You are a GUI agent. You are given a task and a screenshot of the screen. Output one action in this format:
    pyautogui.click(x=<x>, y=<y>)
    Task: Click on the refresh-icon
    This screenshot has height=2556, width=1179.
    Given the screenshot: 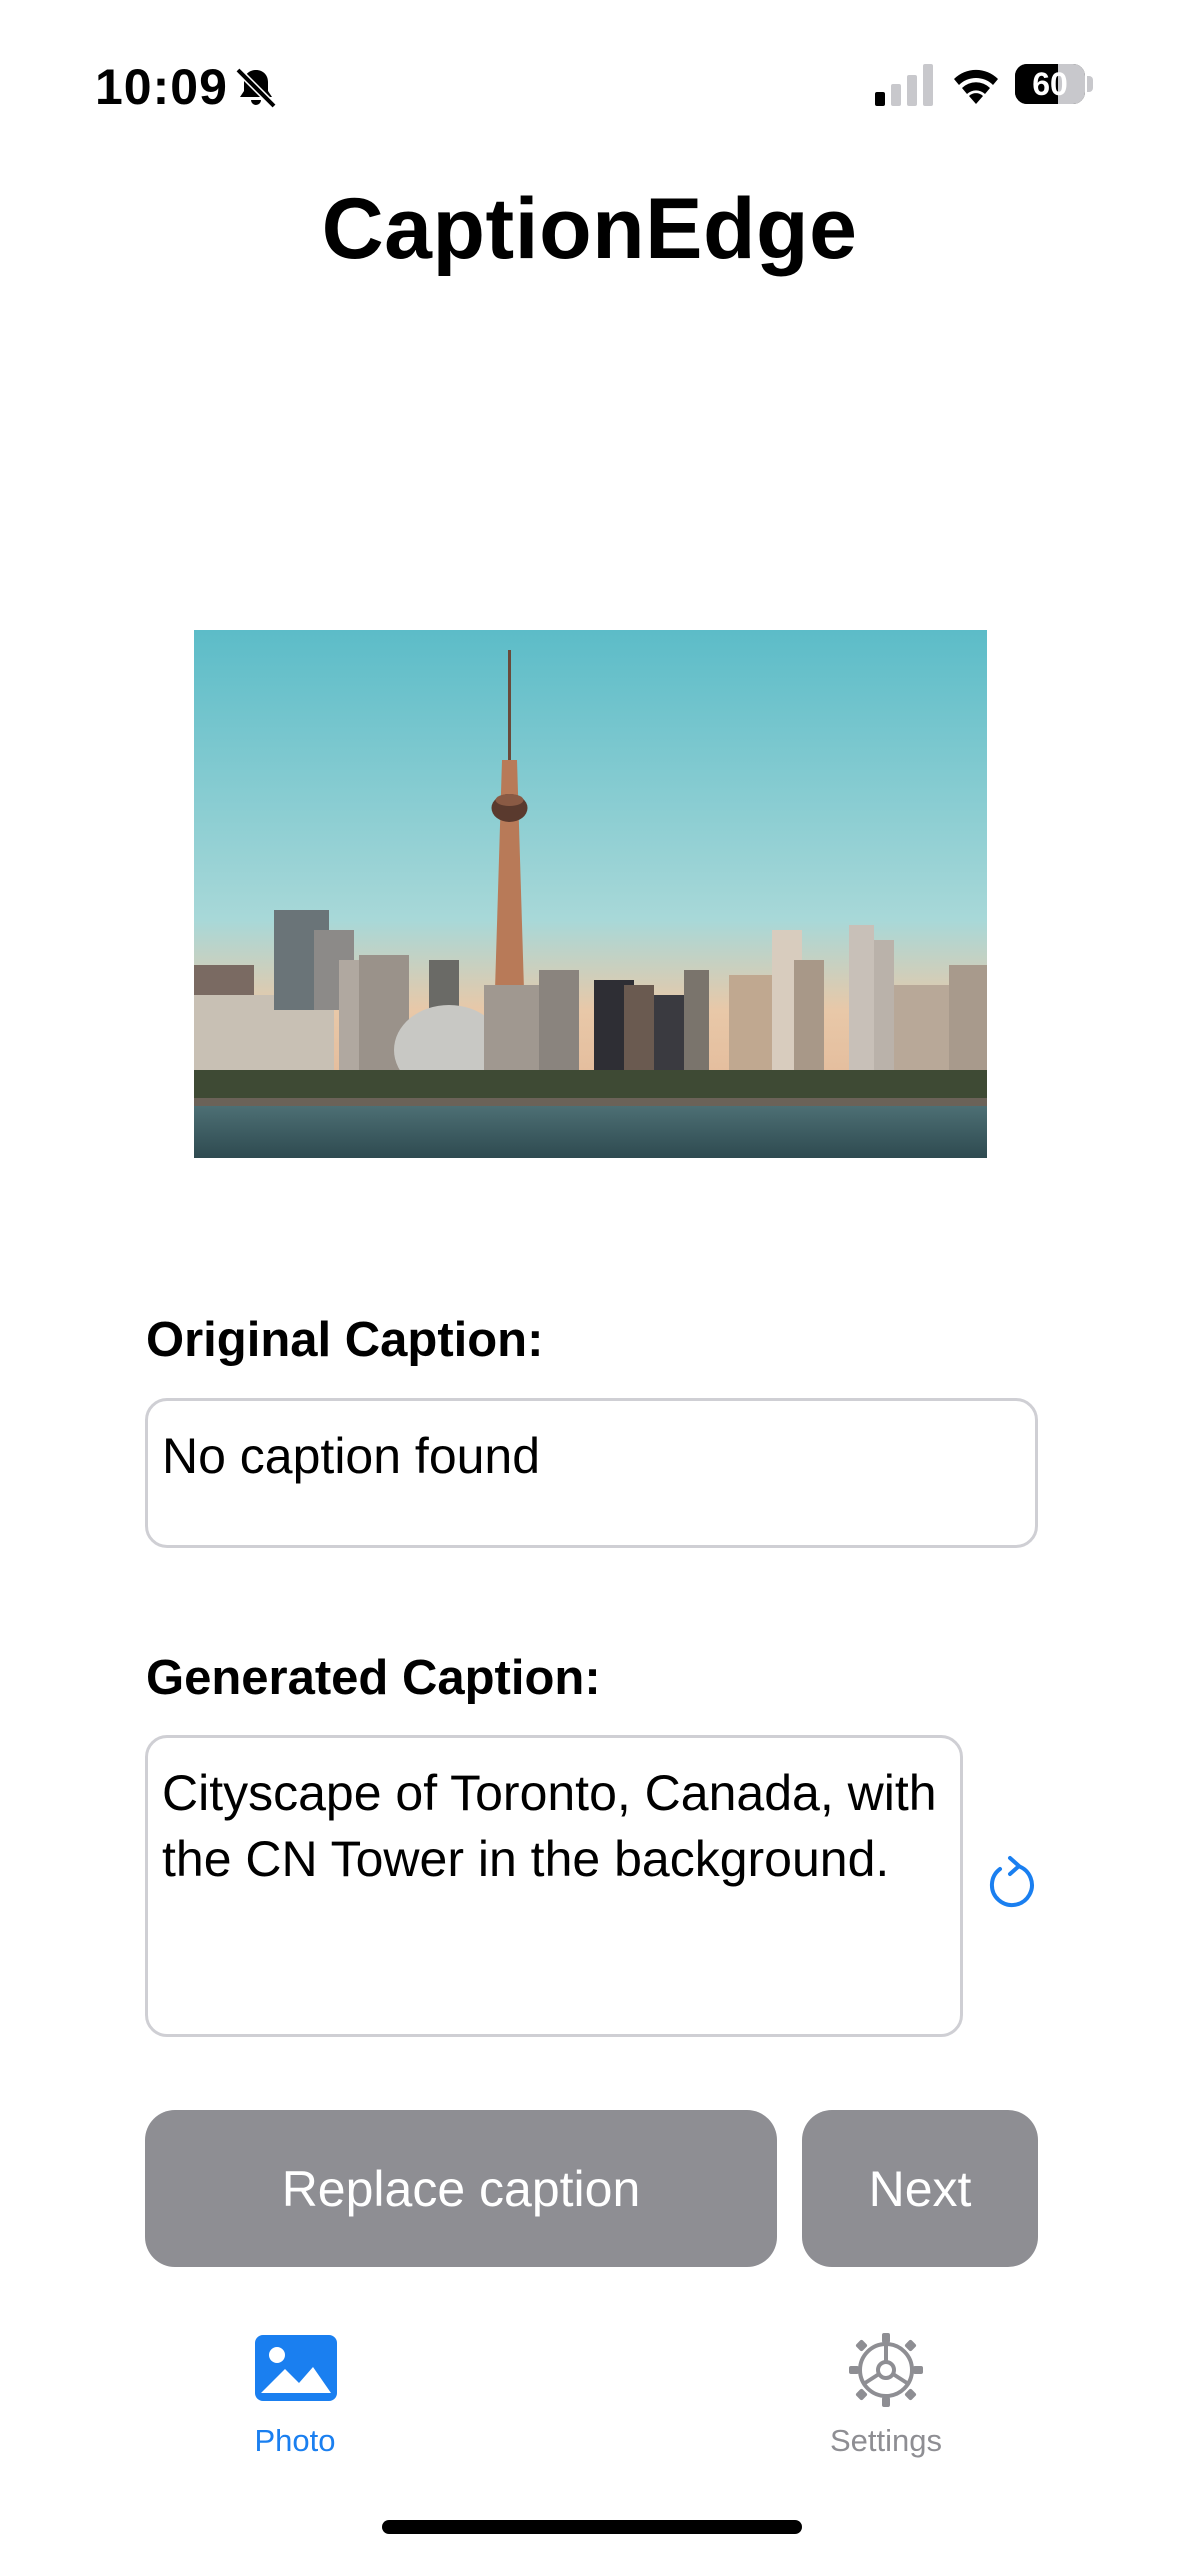 What is the action you would take?
    pyautogui.click(x=1012, y=1884)
    